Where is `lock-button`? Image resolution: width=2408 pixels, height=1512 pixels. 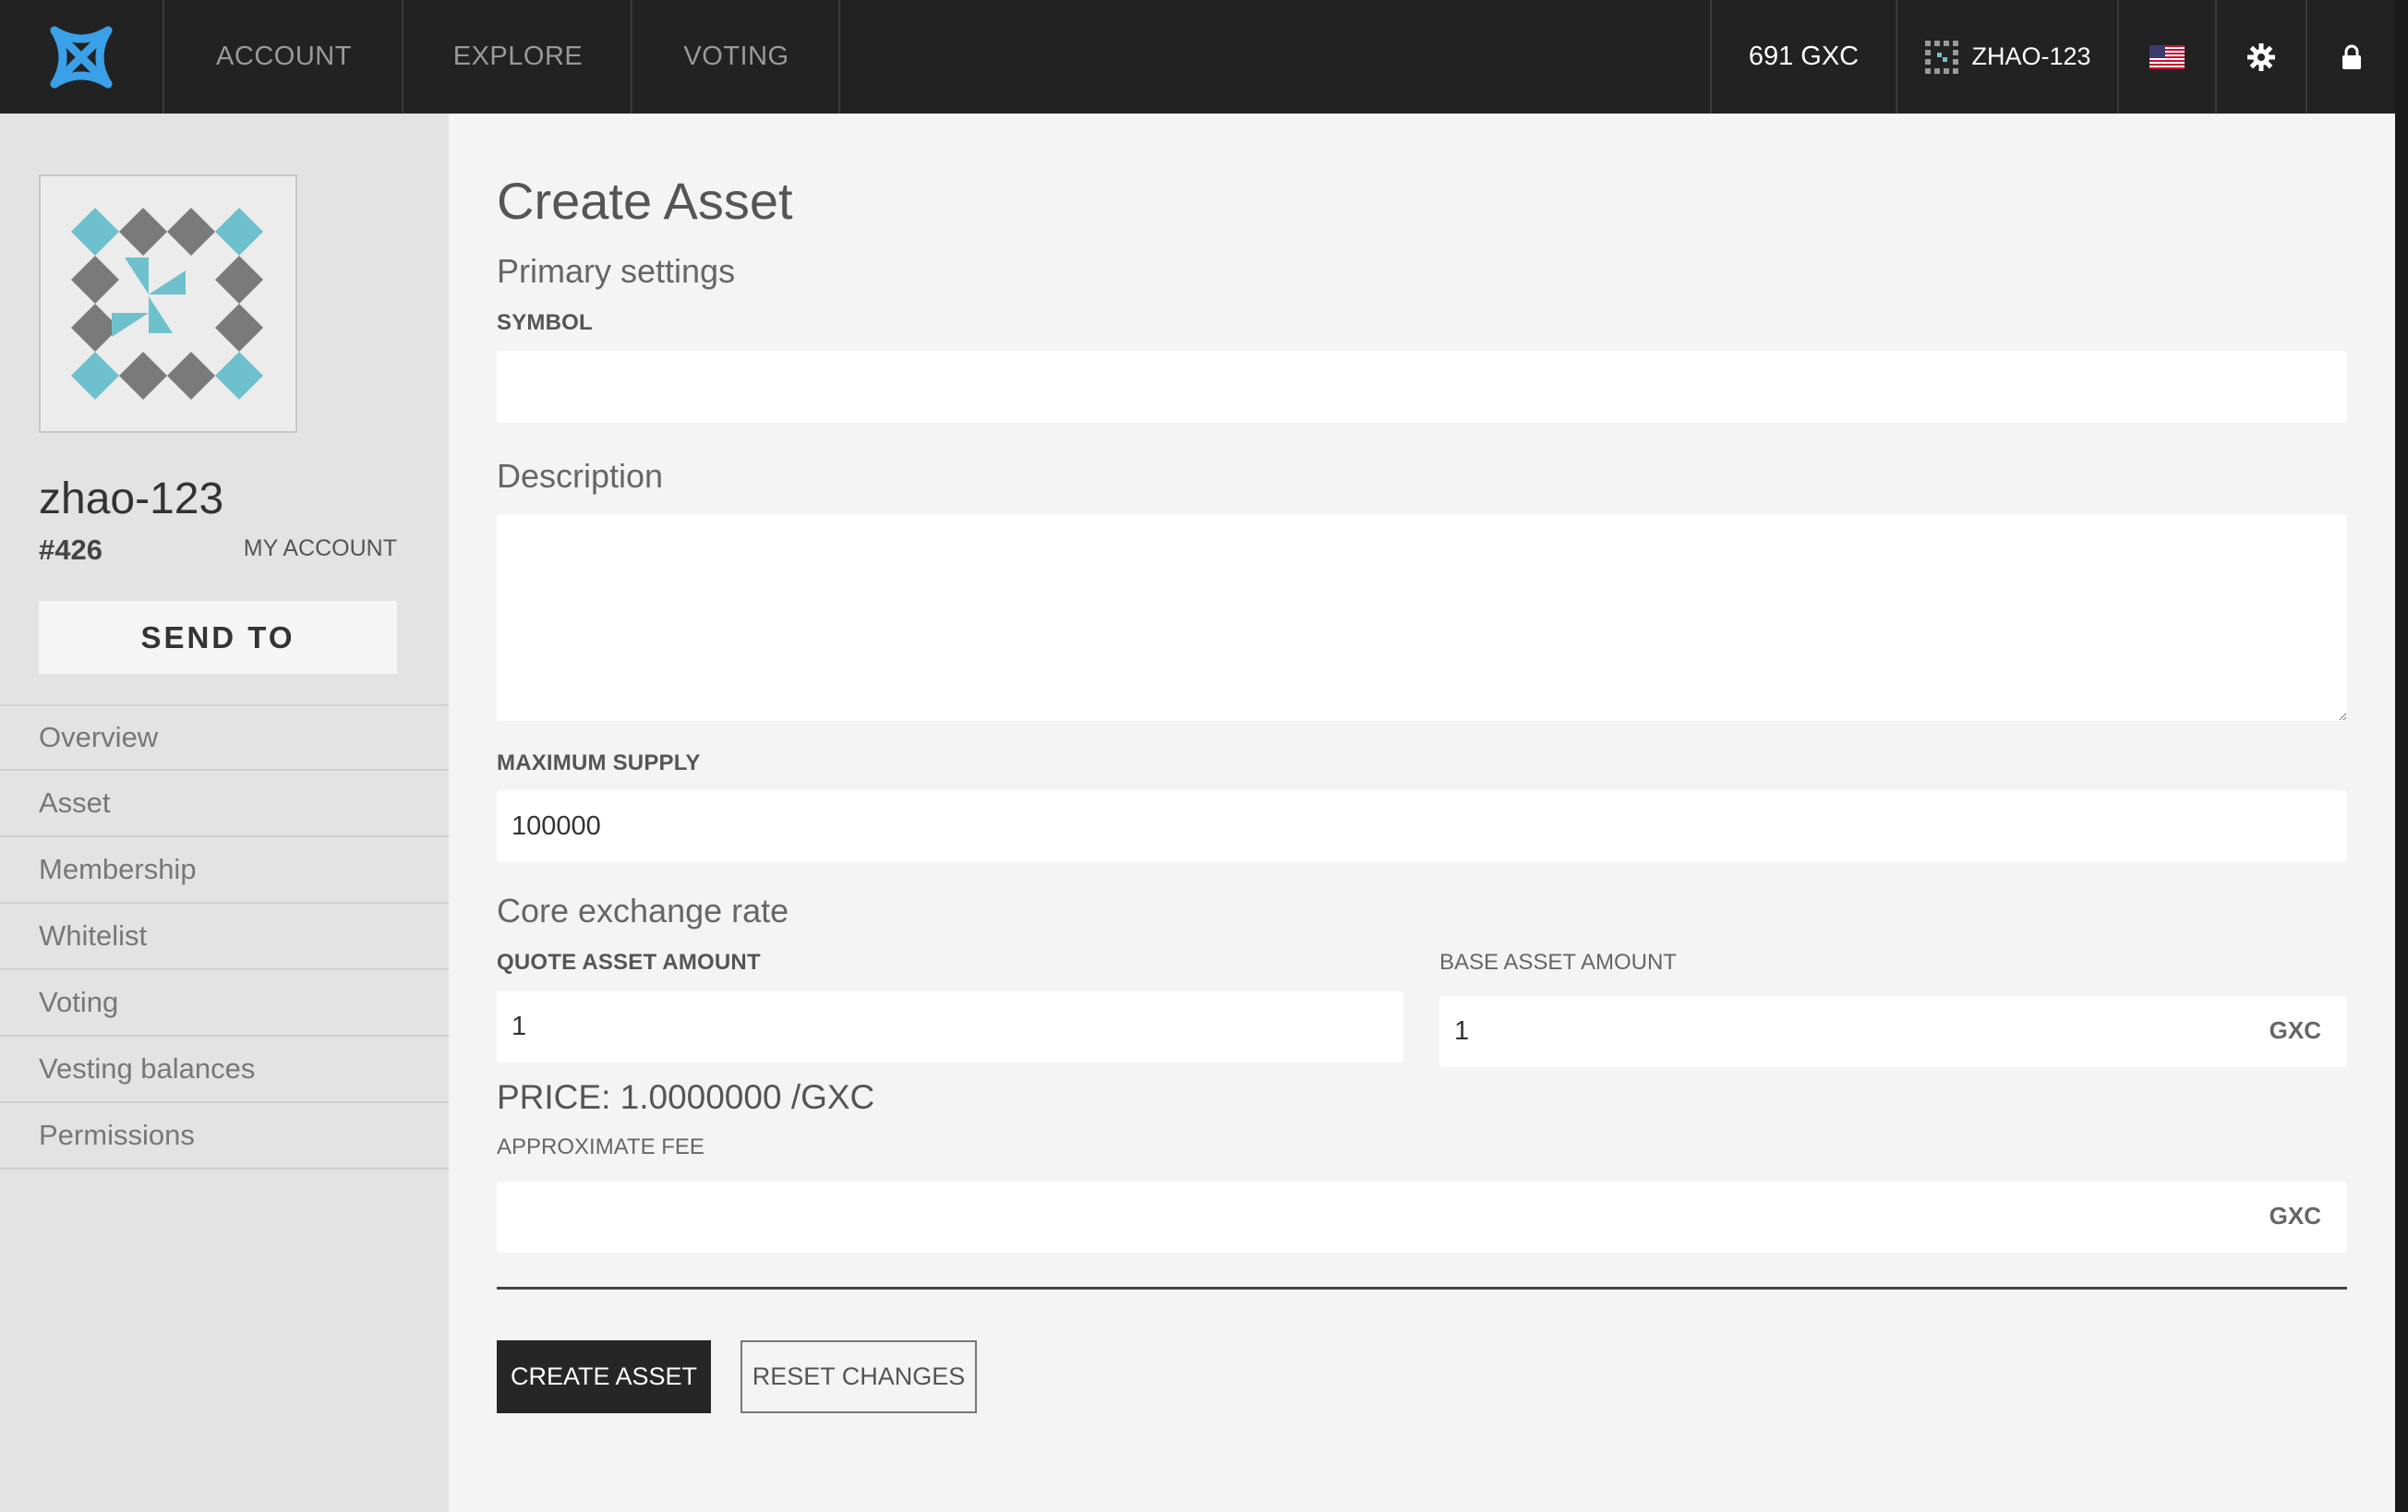 lock-button is located at coordinates (2350, 57).